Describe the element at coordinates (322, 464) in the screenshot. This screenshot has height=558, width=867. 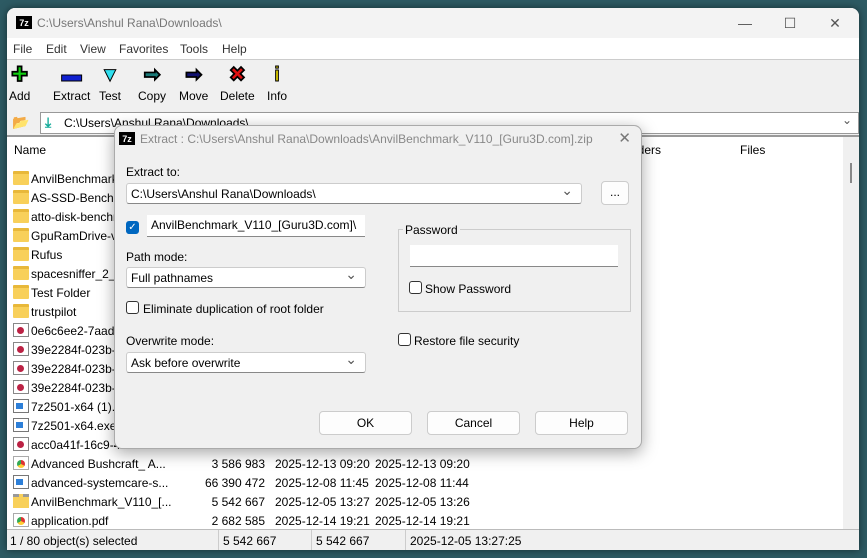
I see `file-modified: 2025-12-13 09:20` at that location.